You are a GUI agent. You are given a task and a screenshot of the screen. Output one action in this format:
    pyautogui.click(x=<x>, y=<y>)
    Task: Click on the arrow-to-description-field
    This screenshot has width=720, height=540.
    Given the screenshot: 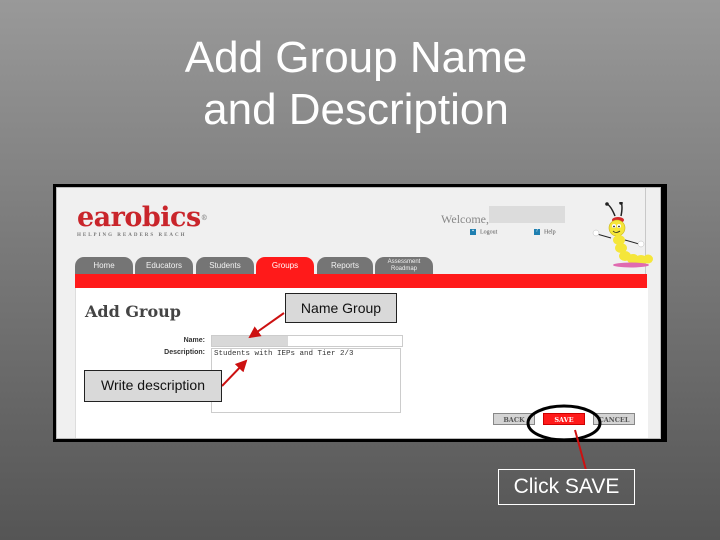 What is the action you would take?
    pyautogui.click(x=234, y=373)
    